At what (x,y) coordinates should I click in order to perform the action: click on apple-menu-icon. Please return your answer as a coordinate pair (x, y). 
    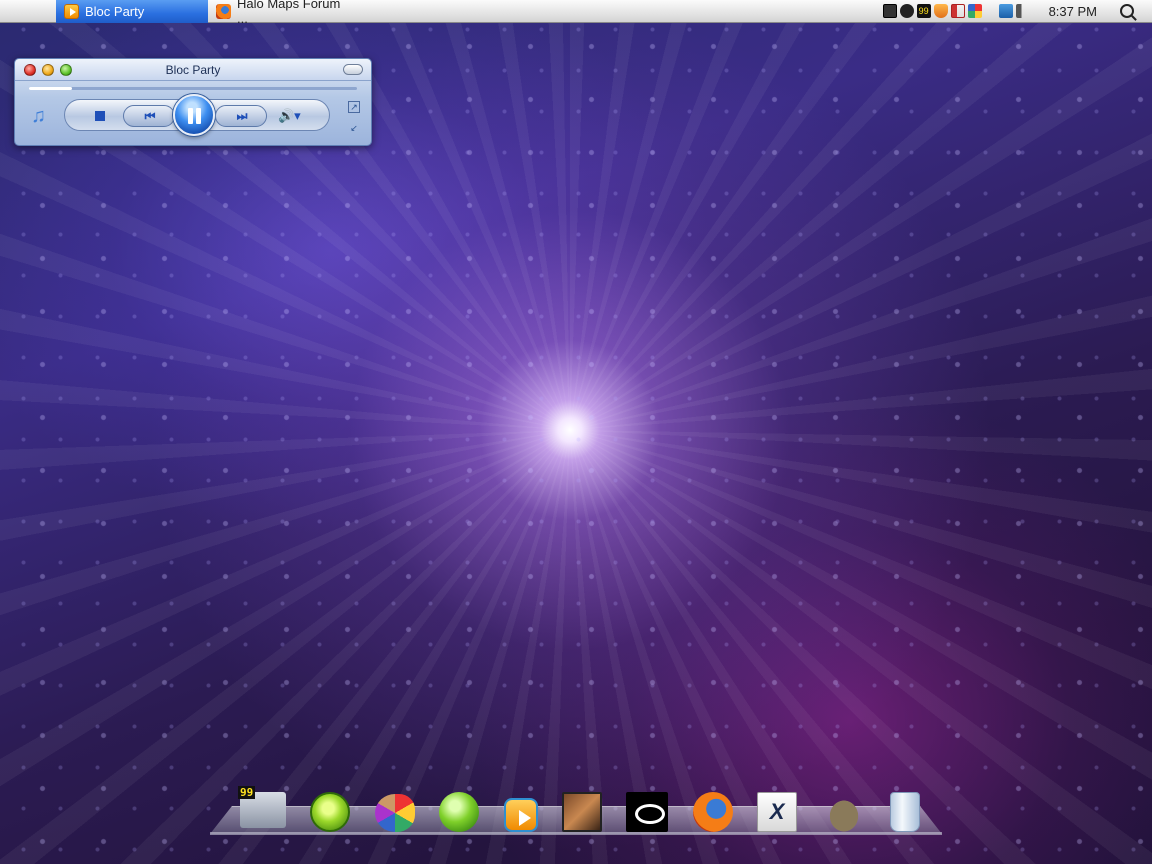
    Looking at the image, I should click on (28, 11).